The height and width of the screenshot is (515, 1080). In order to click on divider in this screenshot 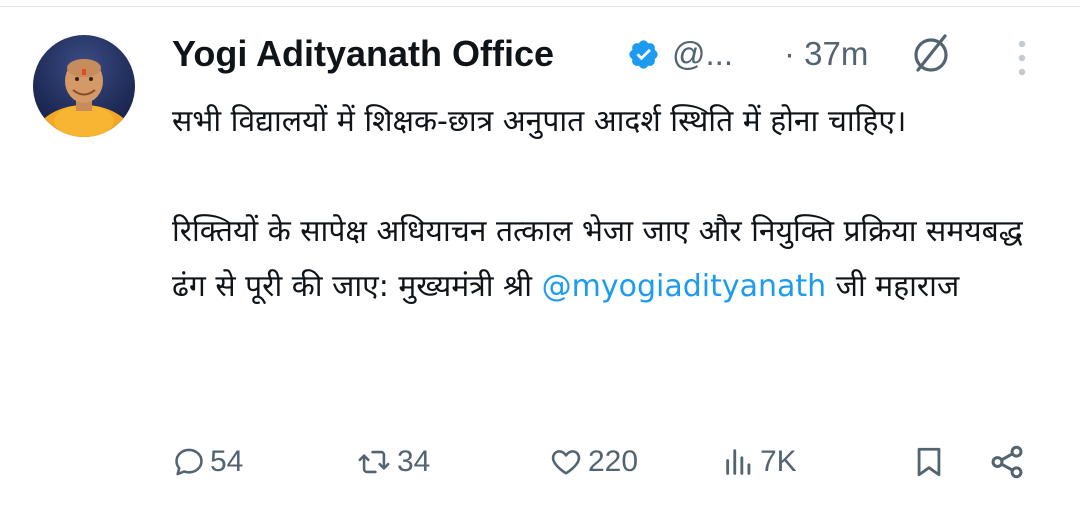, I will do `click(540, 6)`.